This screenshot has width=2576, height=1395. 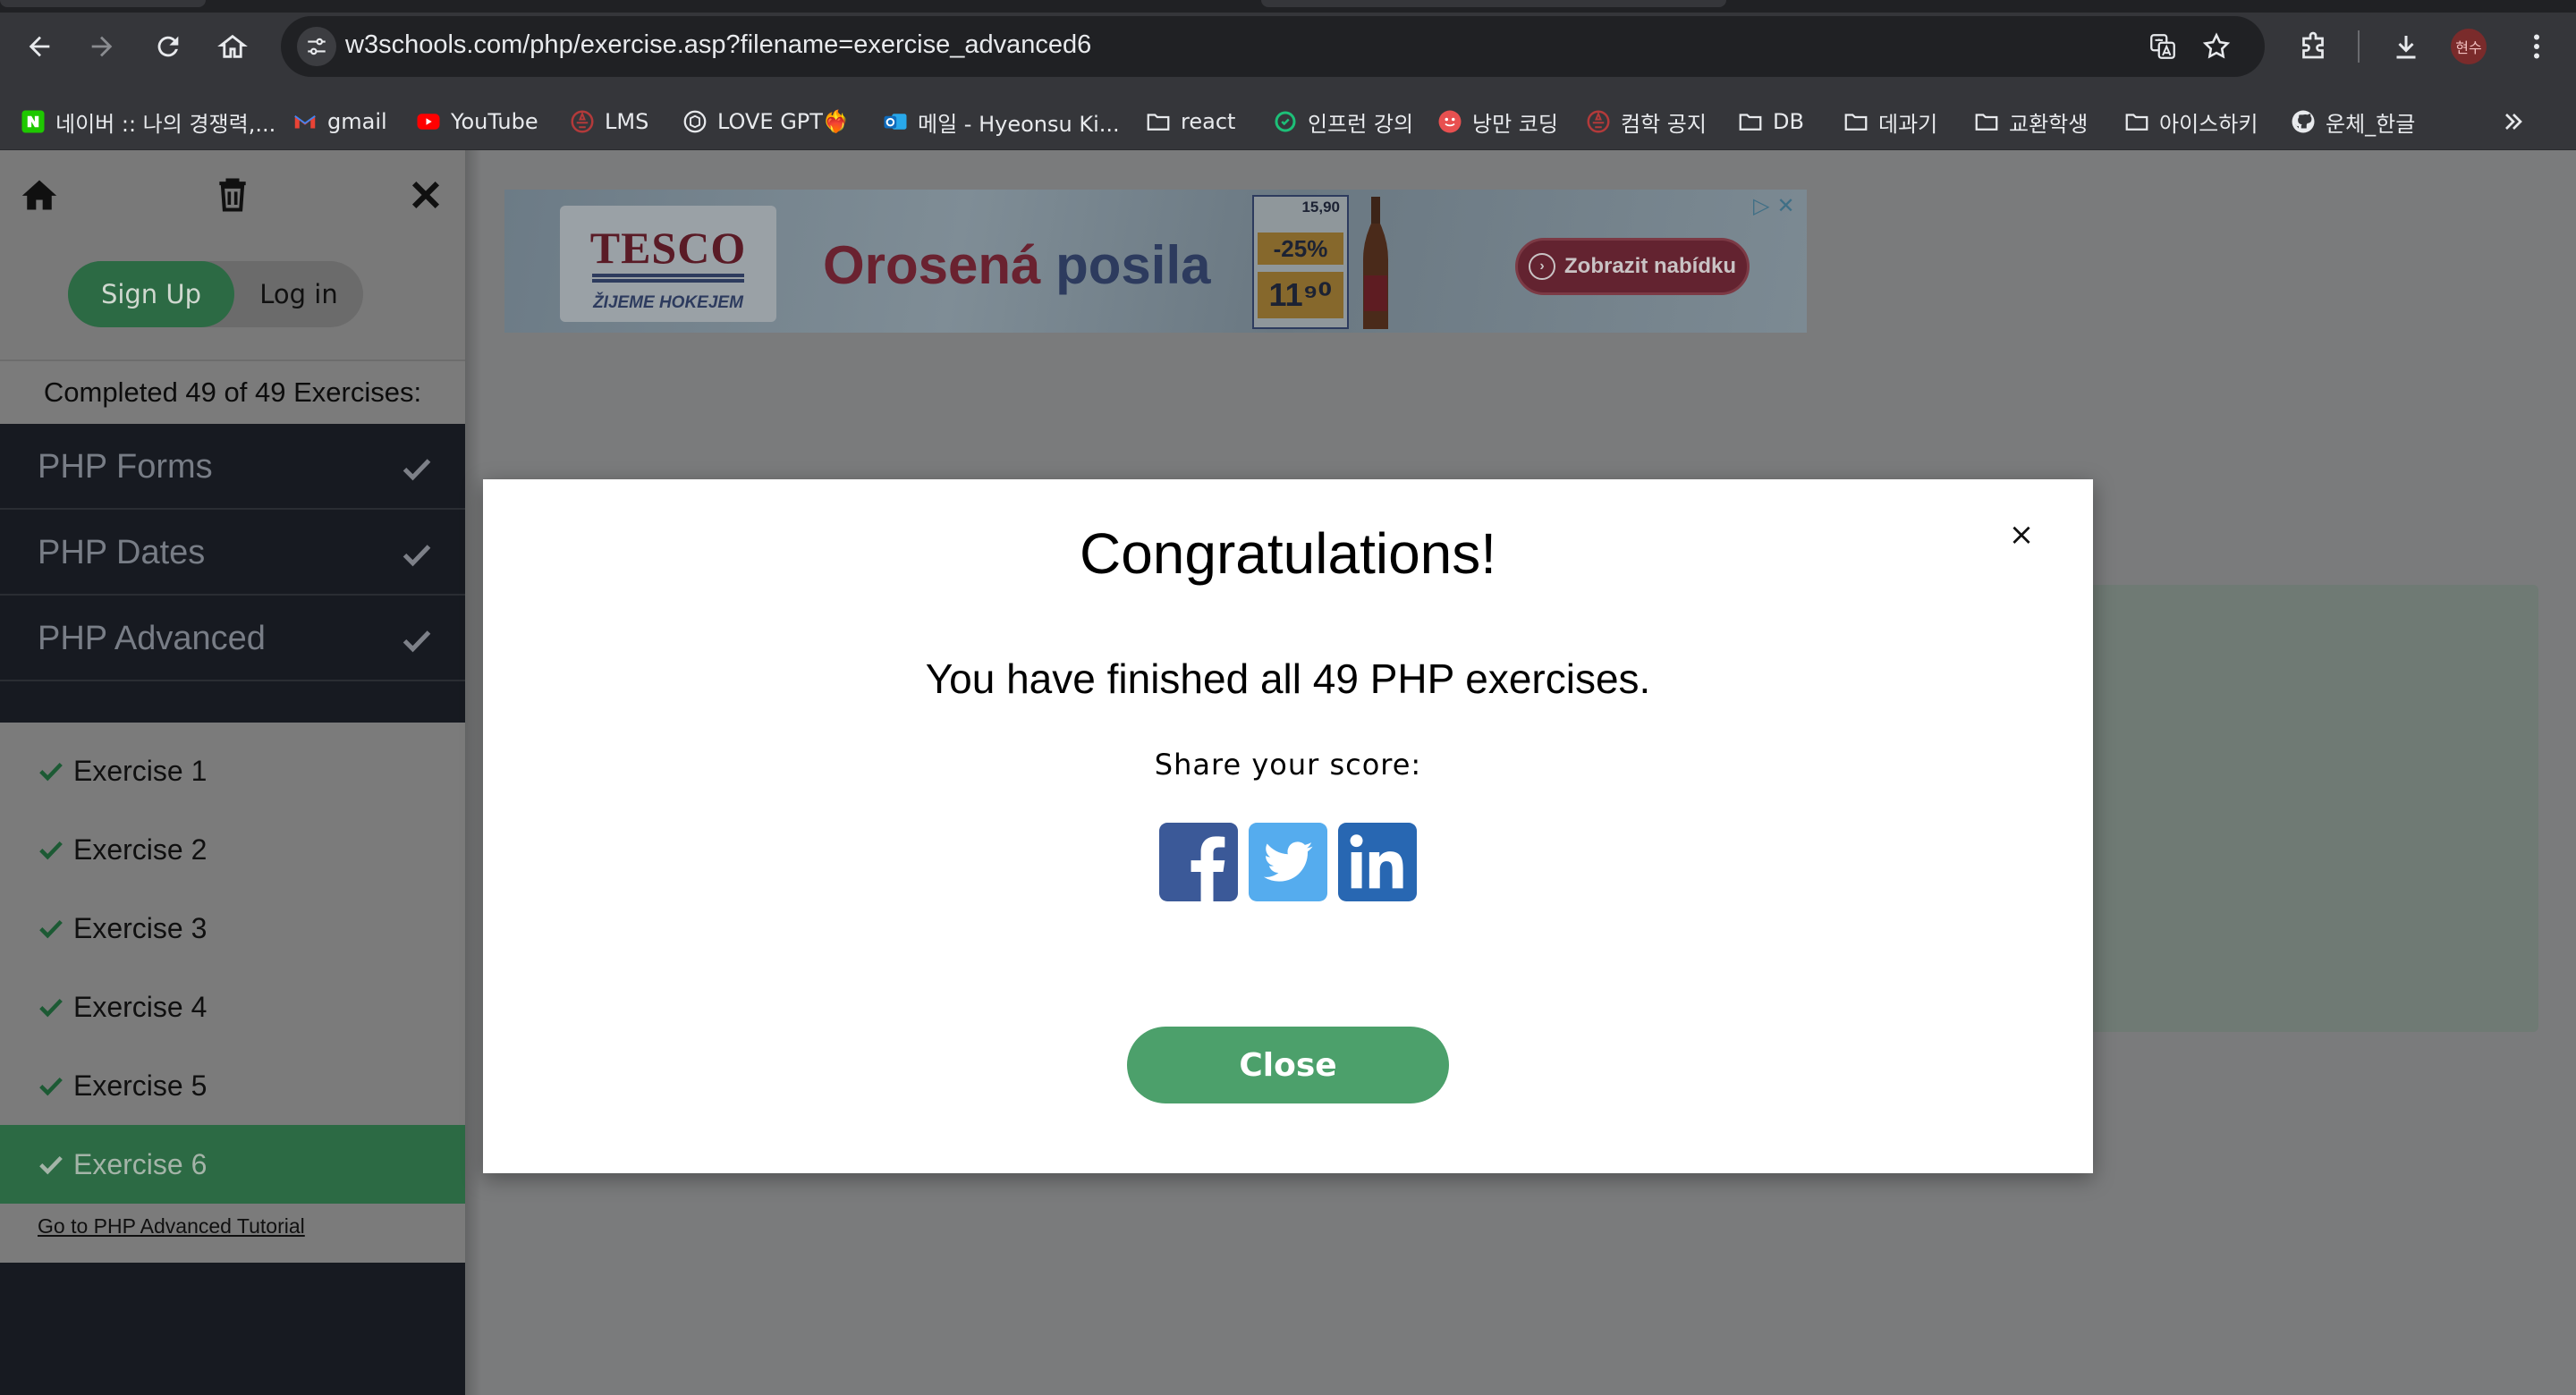 I want to click on exercise-item-1: Exercise 1, so click(x=232, y=770).